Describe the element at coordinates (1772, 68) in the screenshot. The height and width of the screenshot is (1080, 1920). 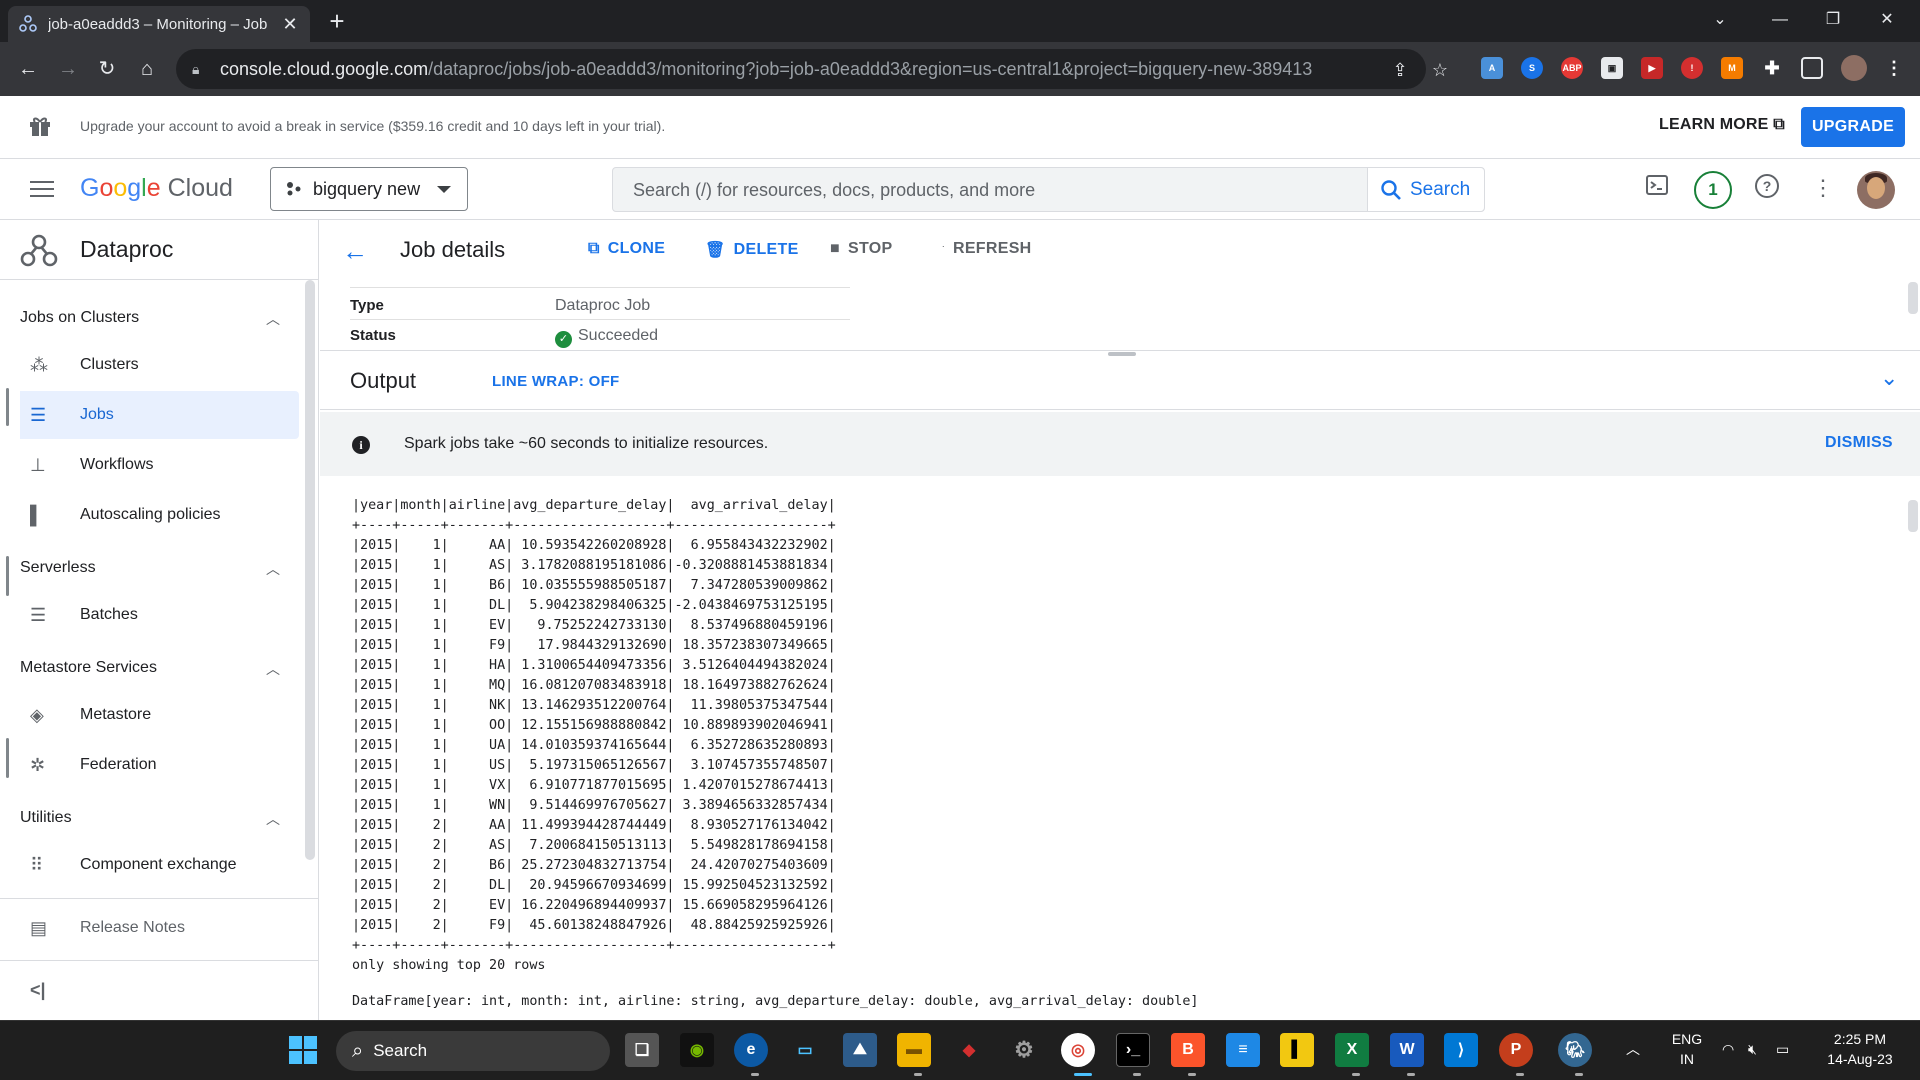
I see `puzzle-icon: ✚` at that location.